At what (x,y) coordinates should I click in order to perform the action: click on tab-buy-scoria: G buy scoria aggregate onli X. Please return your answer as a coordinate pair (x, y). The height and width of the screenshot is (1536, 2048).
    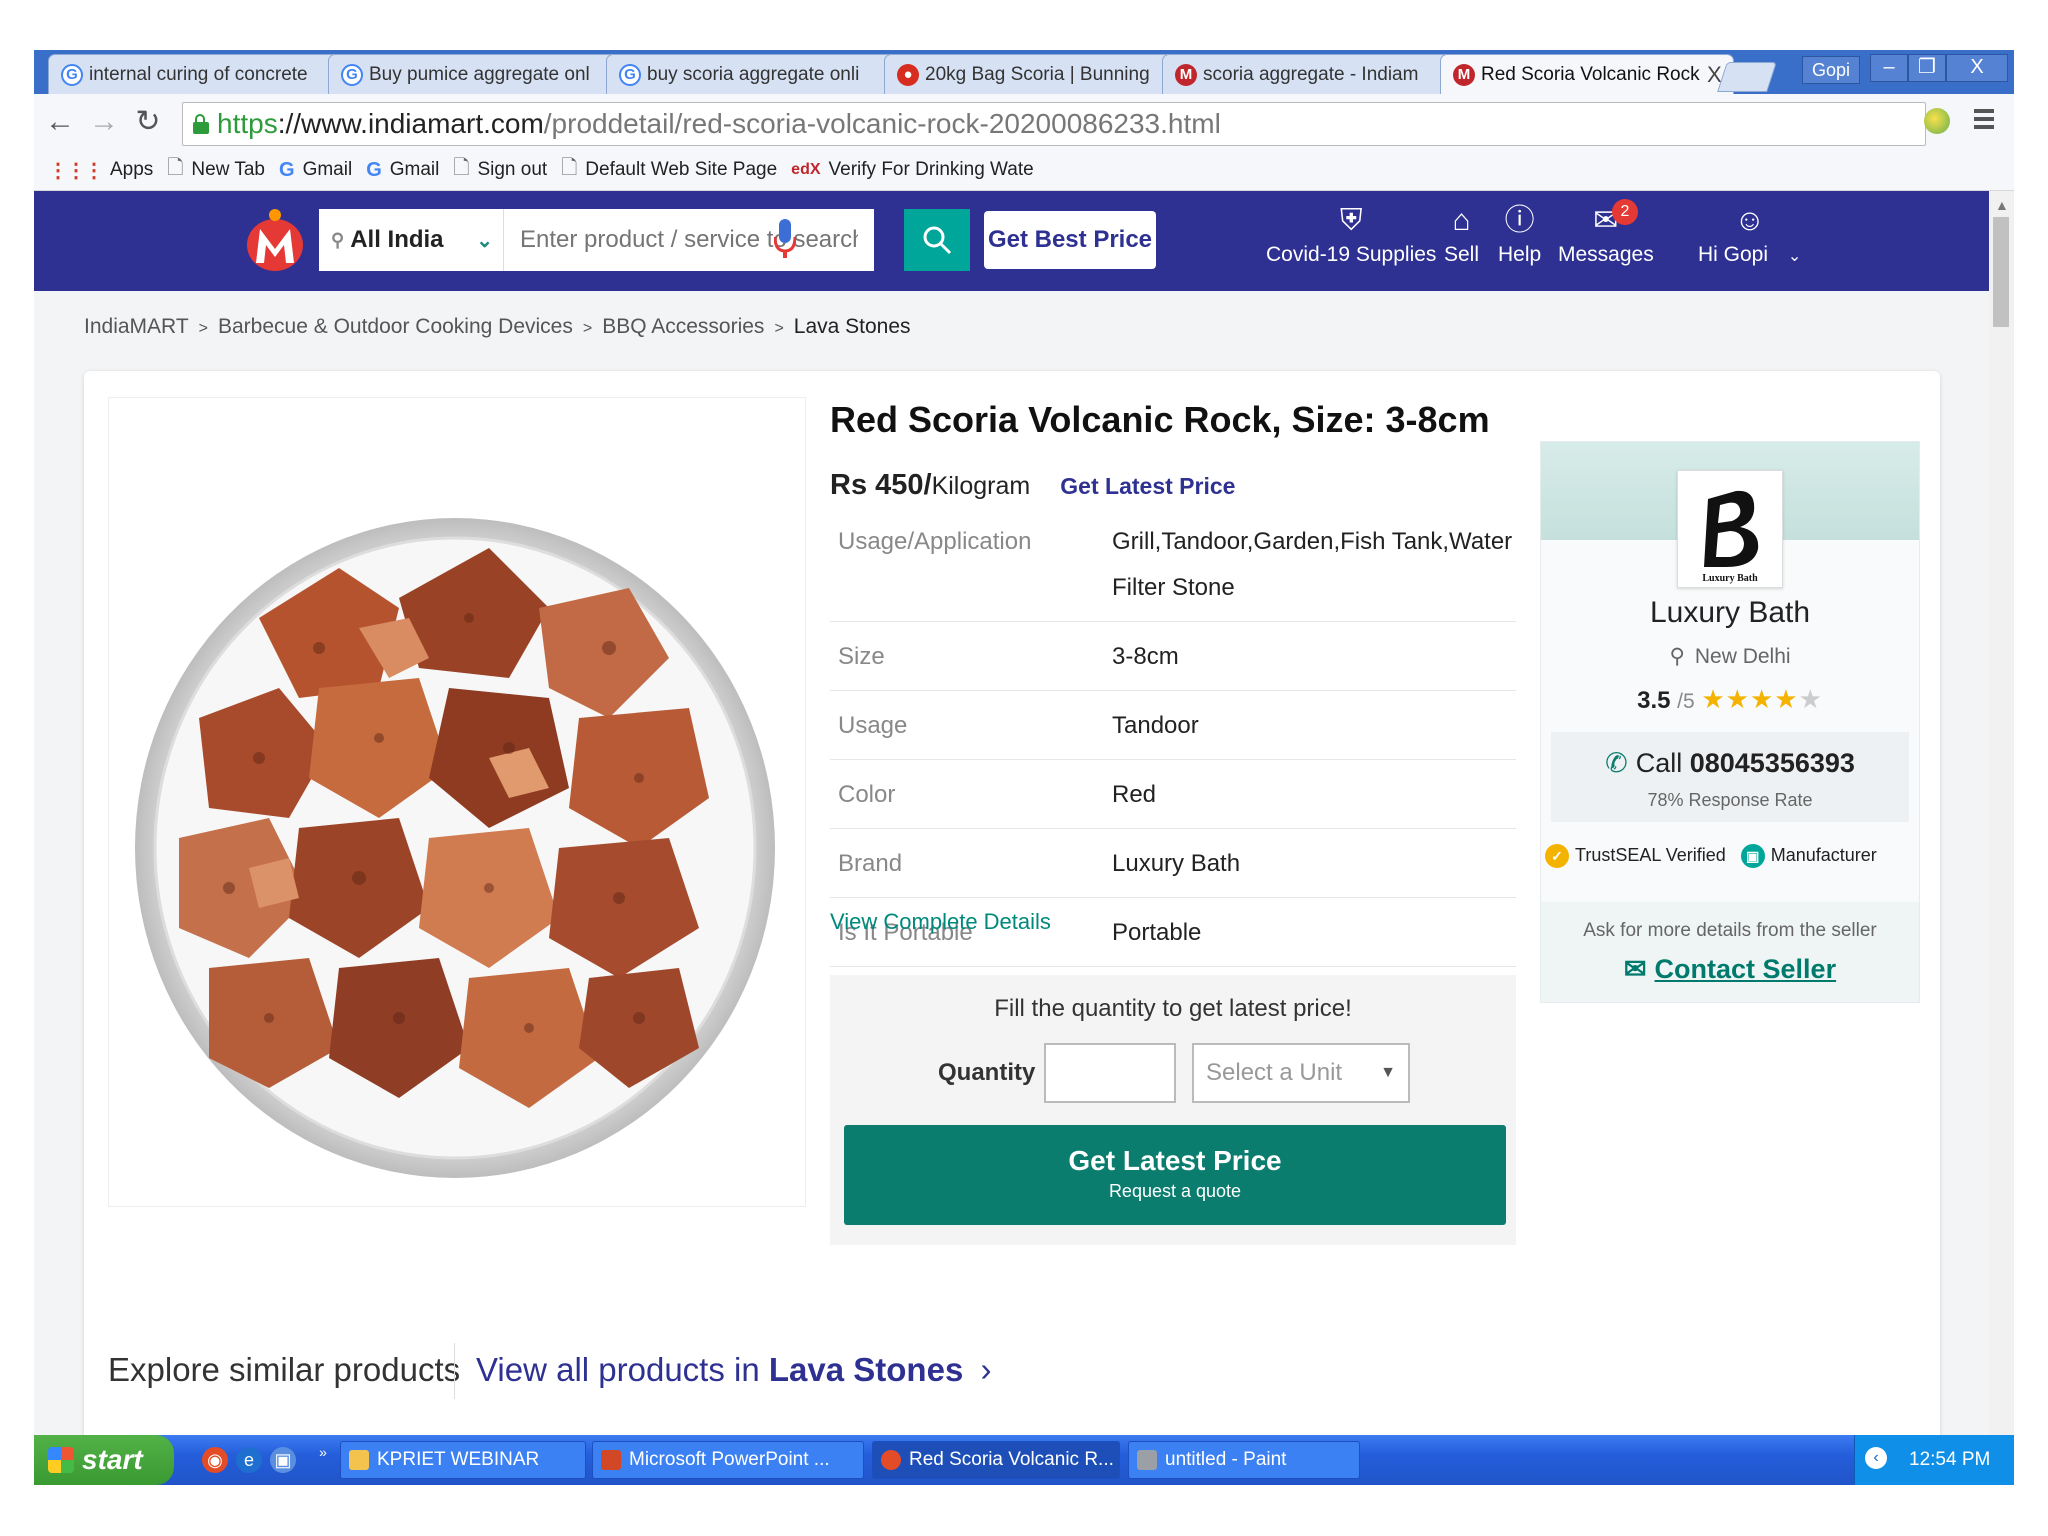
    Looking at the image, I should click on (762, 74).